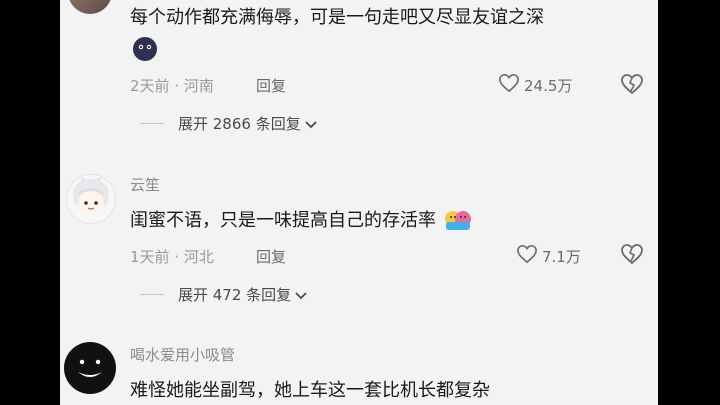 The height and width of the screenshot is (405, 720). Describe the element at coordinates (239, 124) in the screenshot. I see `expand-replies-label: 展开 2866 条回复` at that location.